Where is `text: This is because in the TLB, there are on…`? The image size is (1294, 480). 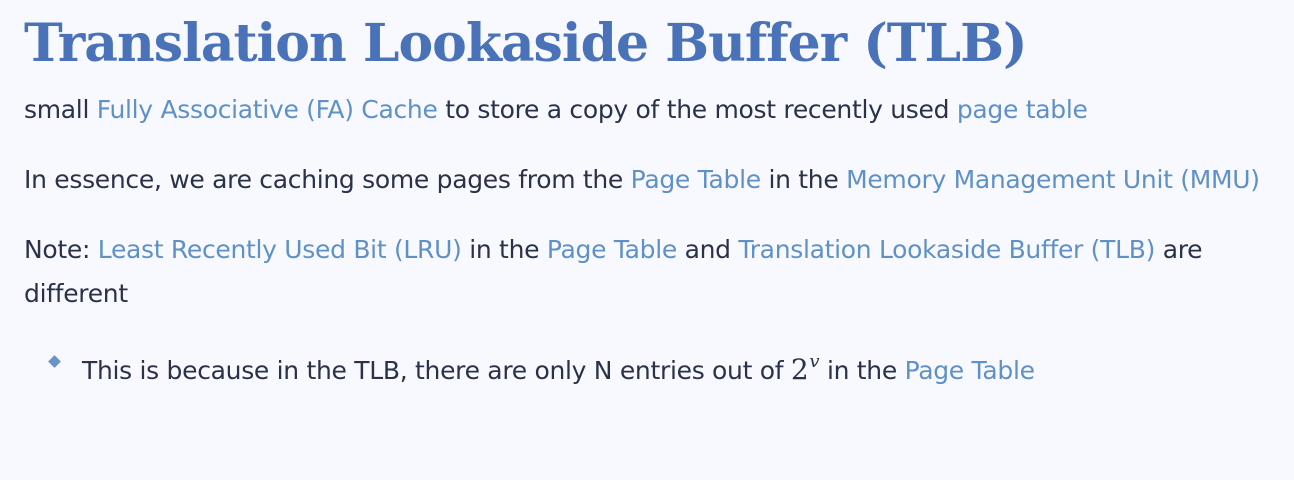 text: This is because in the TLB, there are on… is located at coordinates (436, 370).